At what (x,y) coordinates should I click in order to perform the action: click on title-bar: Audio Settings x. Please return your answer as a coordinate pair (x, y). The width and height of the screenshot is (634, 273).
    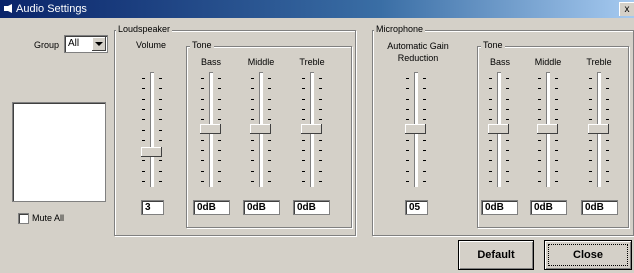
    Looking at the image, I should click on (317, 9).